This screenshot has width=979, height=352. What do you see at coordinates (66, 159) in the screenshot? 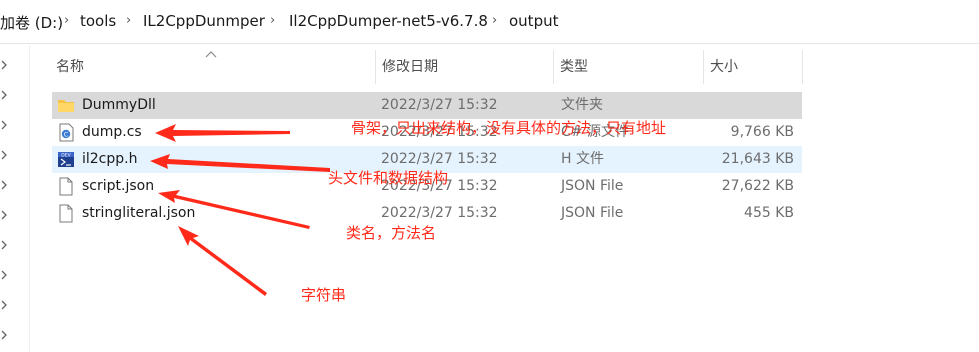
I see `dev-header-file-icon: DEV` at bounding box center [66, 159].